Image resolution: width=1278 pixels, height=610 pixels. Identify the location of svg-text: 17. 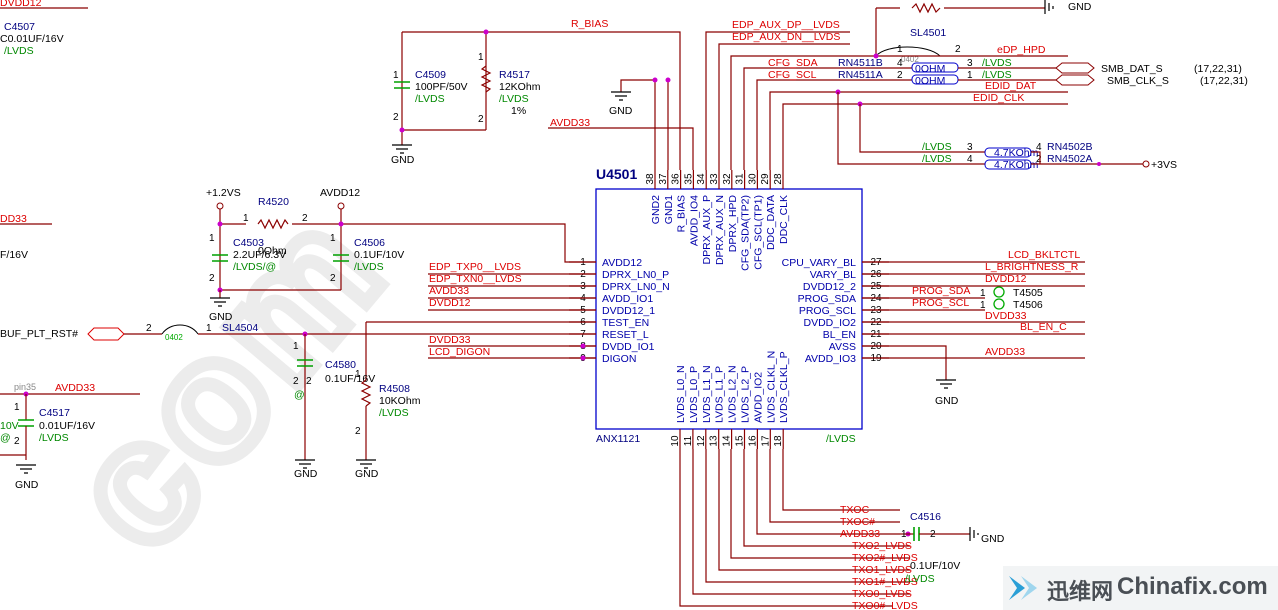
(765, 441).